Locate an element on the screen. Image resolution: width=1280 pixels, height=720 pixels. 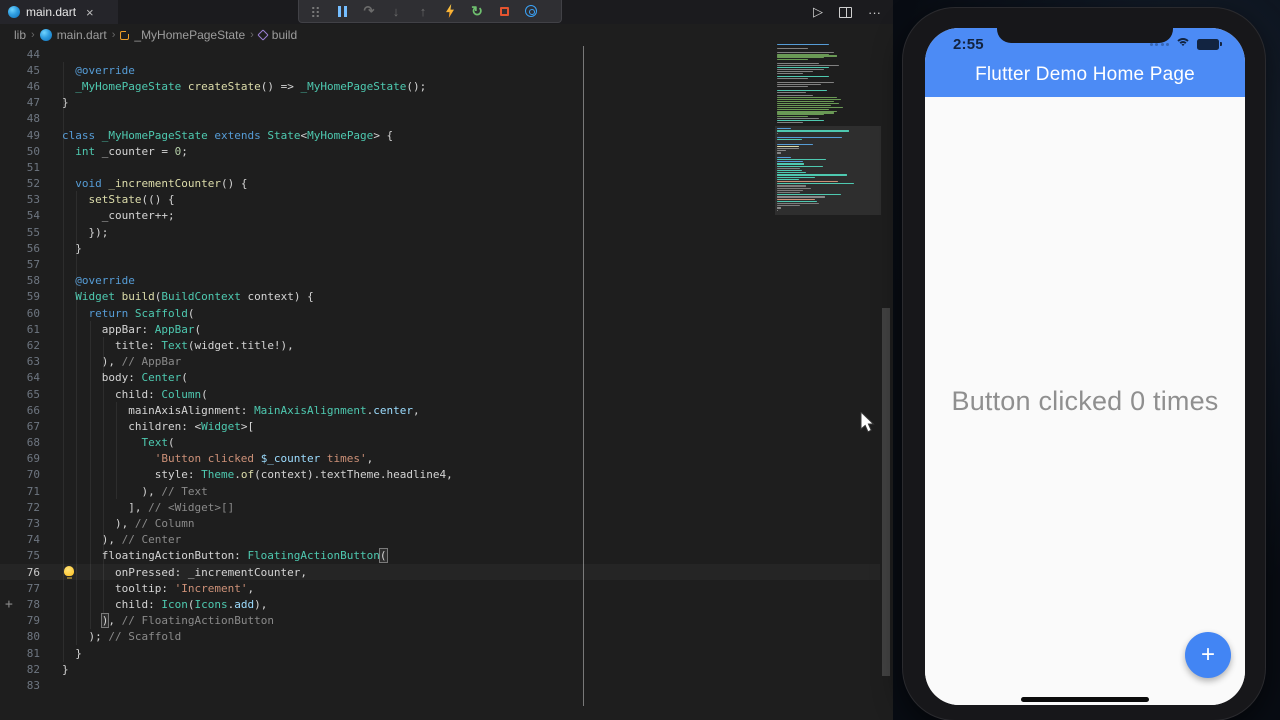
code-line: 48 is located at coordinates (440, 119).